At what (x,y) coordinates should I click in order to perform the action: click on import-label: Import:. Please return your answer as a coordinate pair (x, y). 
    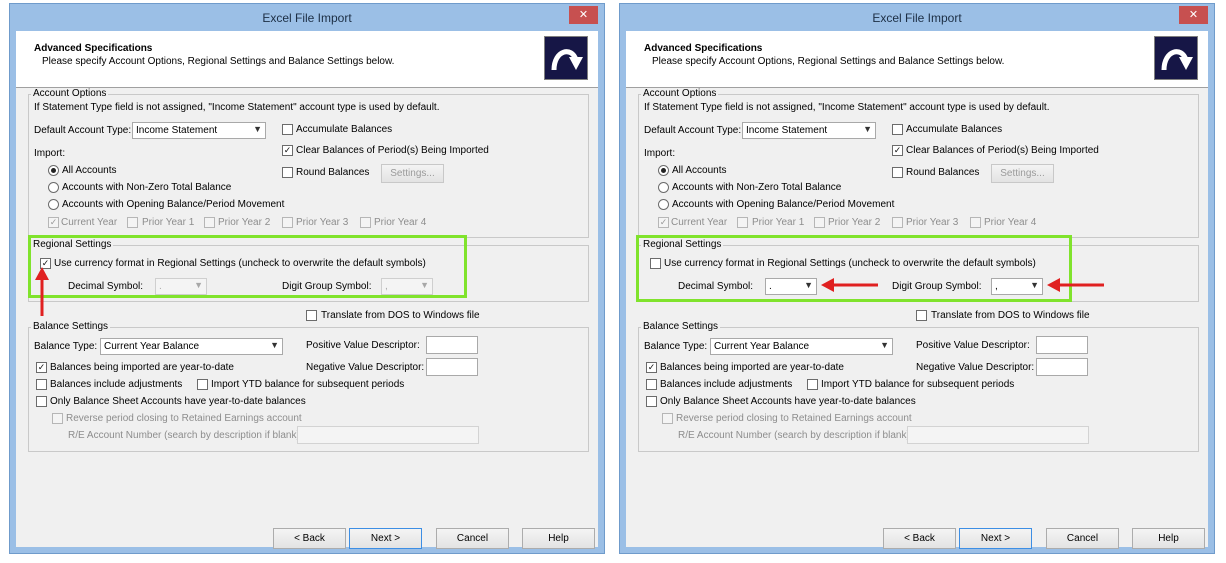
    Looking at the image, I should click on (660, 153).